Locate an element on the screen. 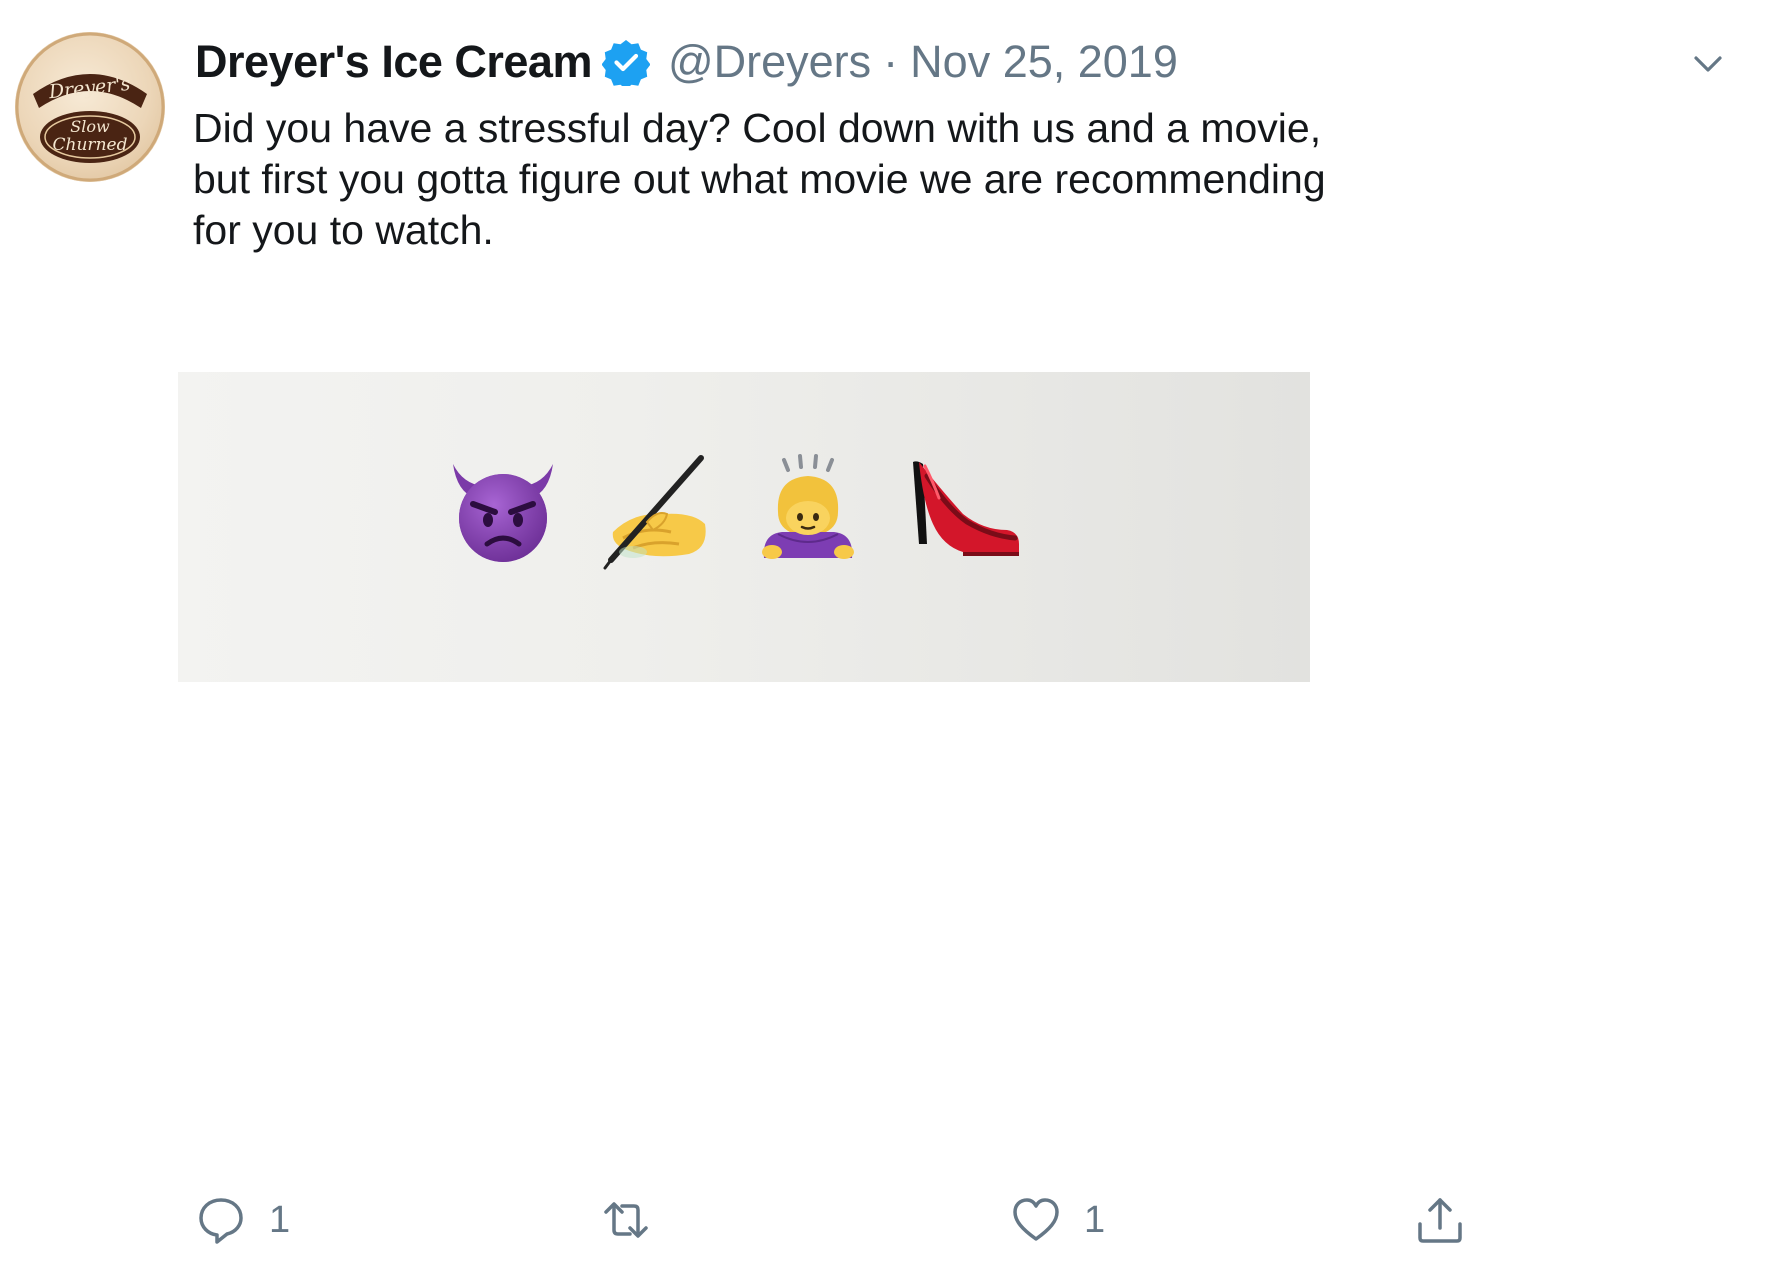 Image resolution: width=1782 pixels, height=1270 pixels. verified-badge-icon is located at coordinates (625, 62).